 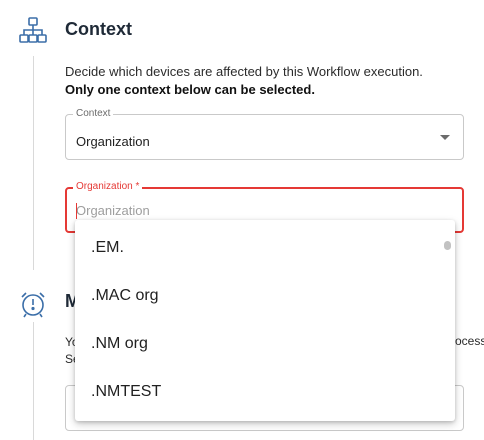 I want to click on section-title-context: Context, so click(x=98, y=29).